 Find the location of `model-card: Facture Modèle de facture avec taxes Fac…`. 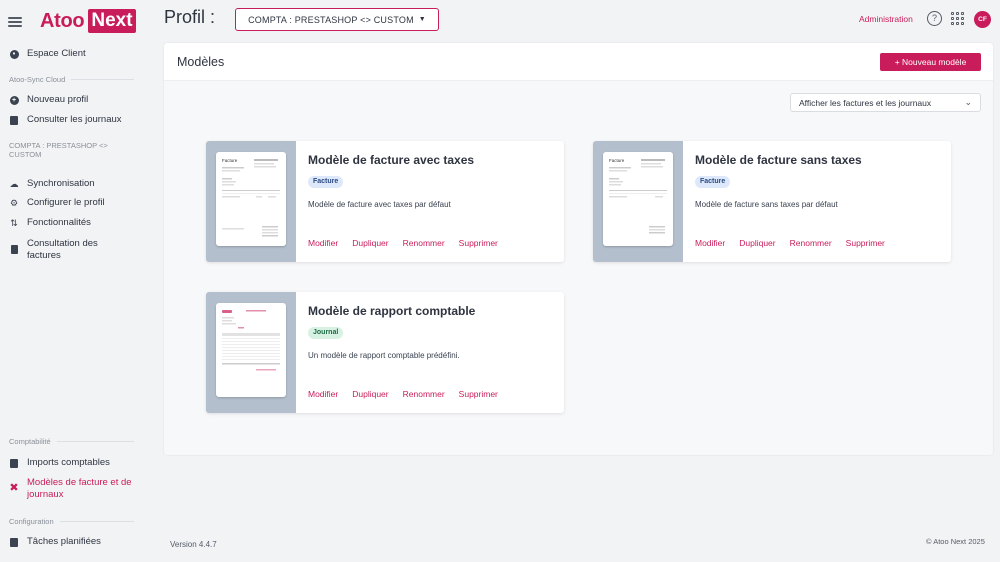

model-card: Facture Modèle de facture avec taxes Fac… is located at coordinates (385, 201).